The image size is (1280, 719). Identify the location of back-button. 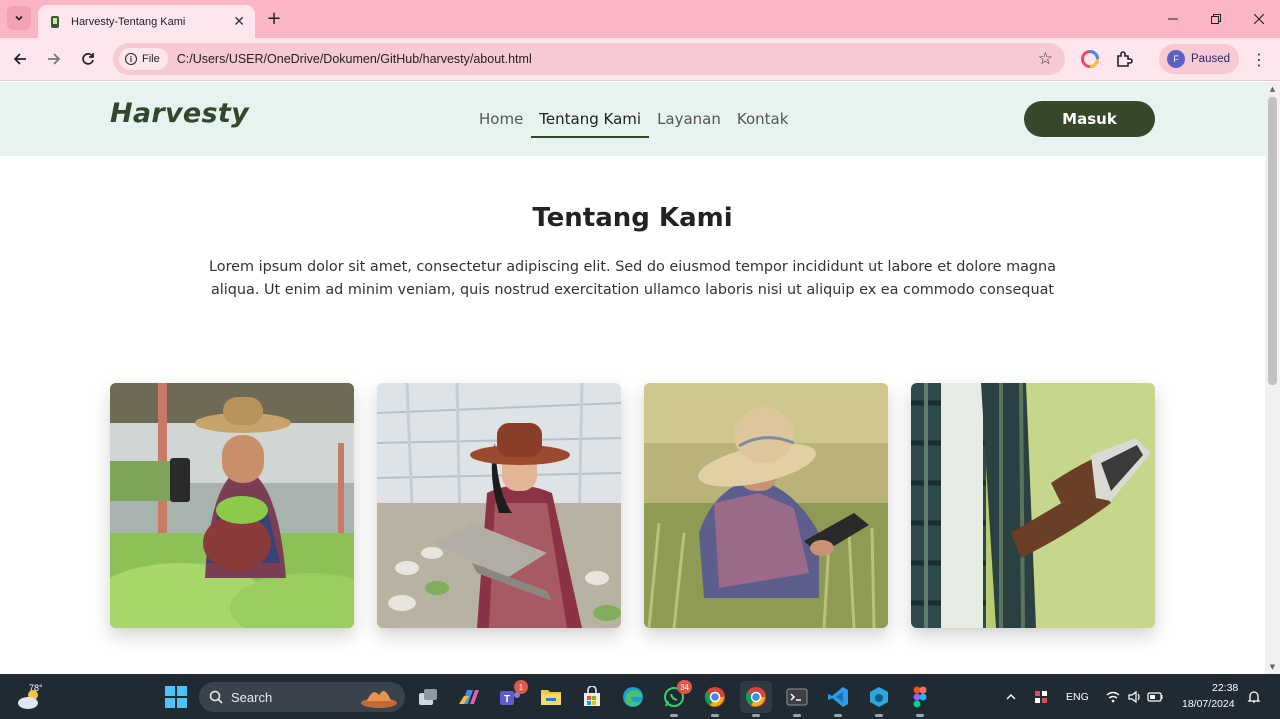
(20, 59).